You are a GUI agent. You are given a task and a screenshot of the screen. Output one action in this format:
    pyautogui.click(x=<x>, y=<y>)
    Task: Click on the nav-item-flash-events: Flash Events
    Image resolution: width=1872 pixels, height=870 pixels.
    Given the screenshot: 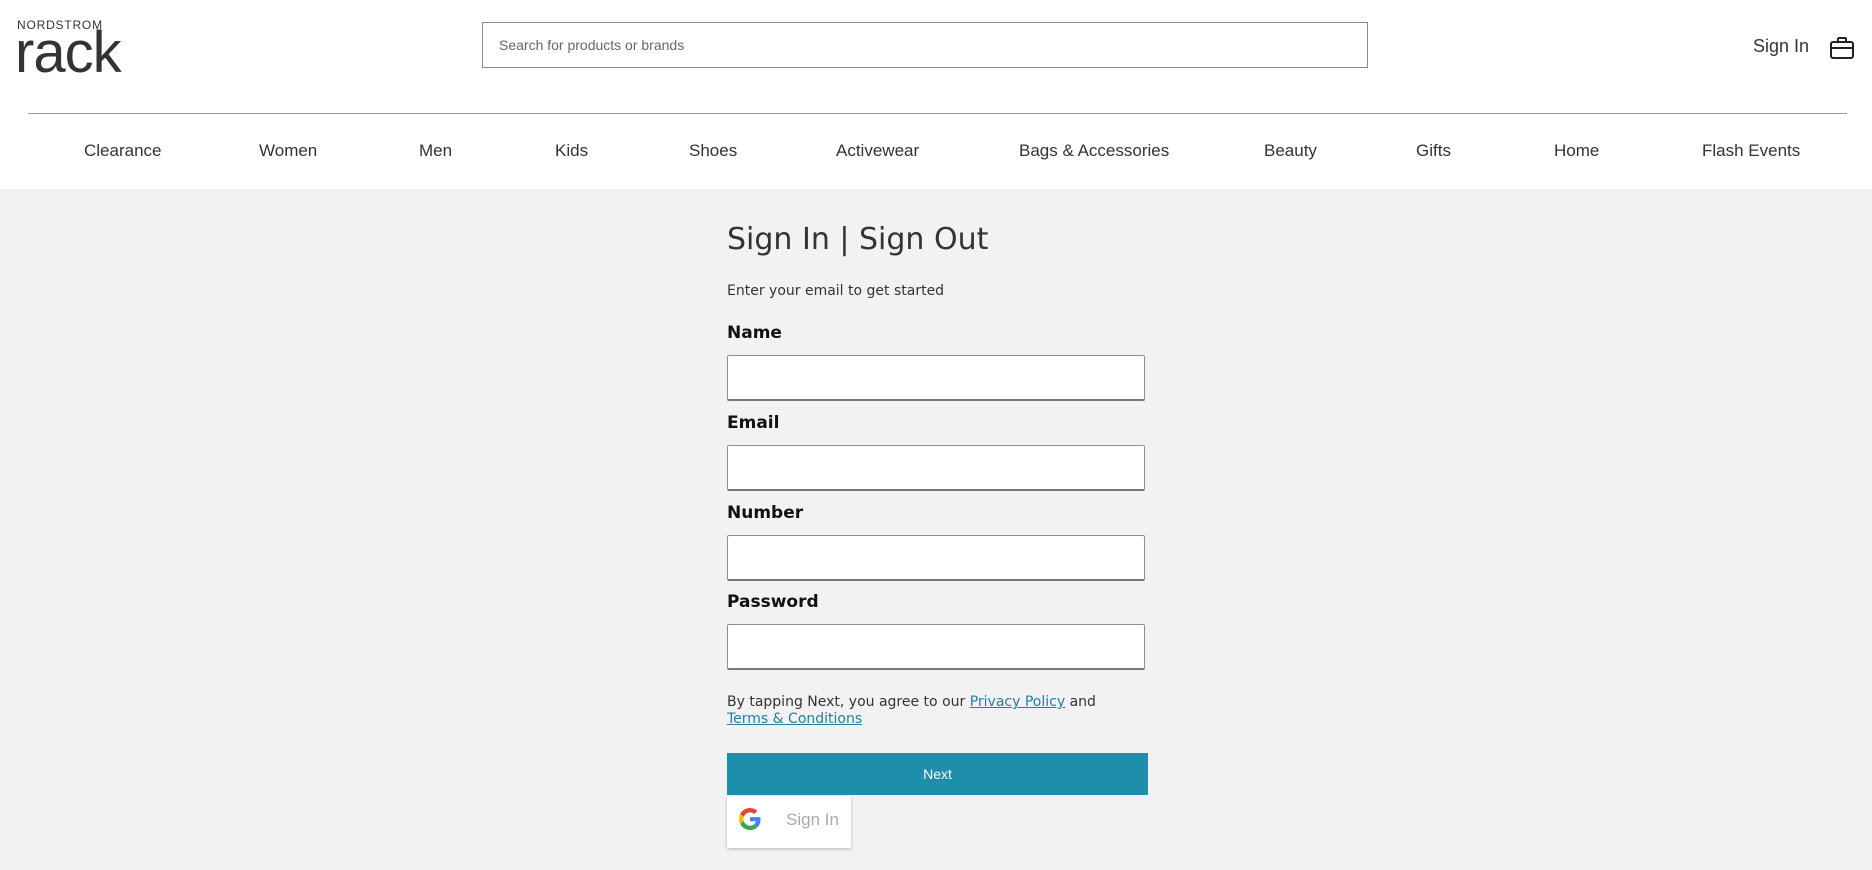 What is the action you would take?
    pyautogui.click(x=1751, y=151)
    